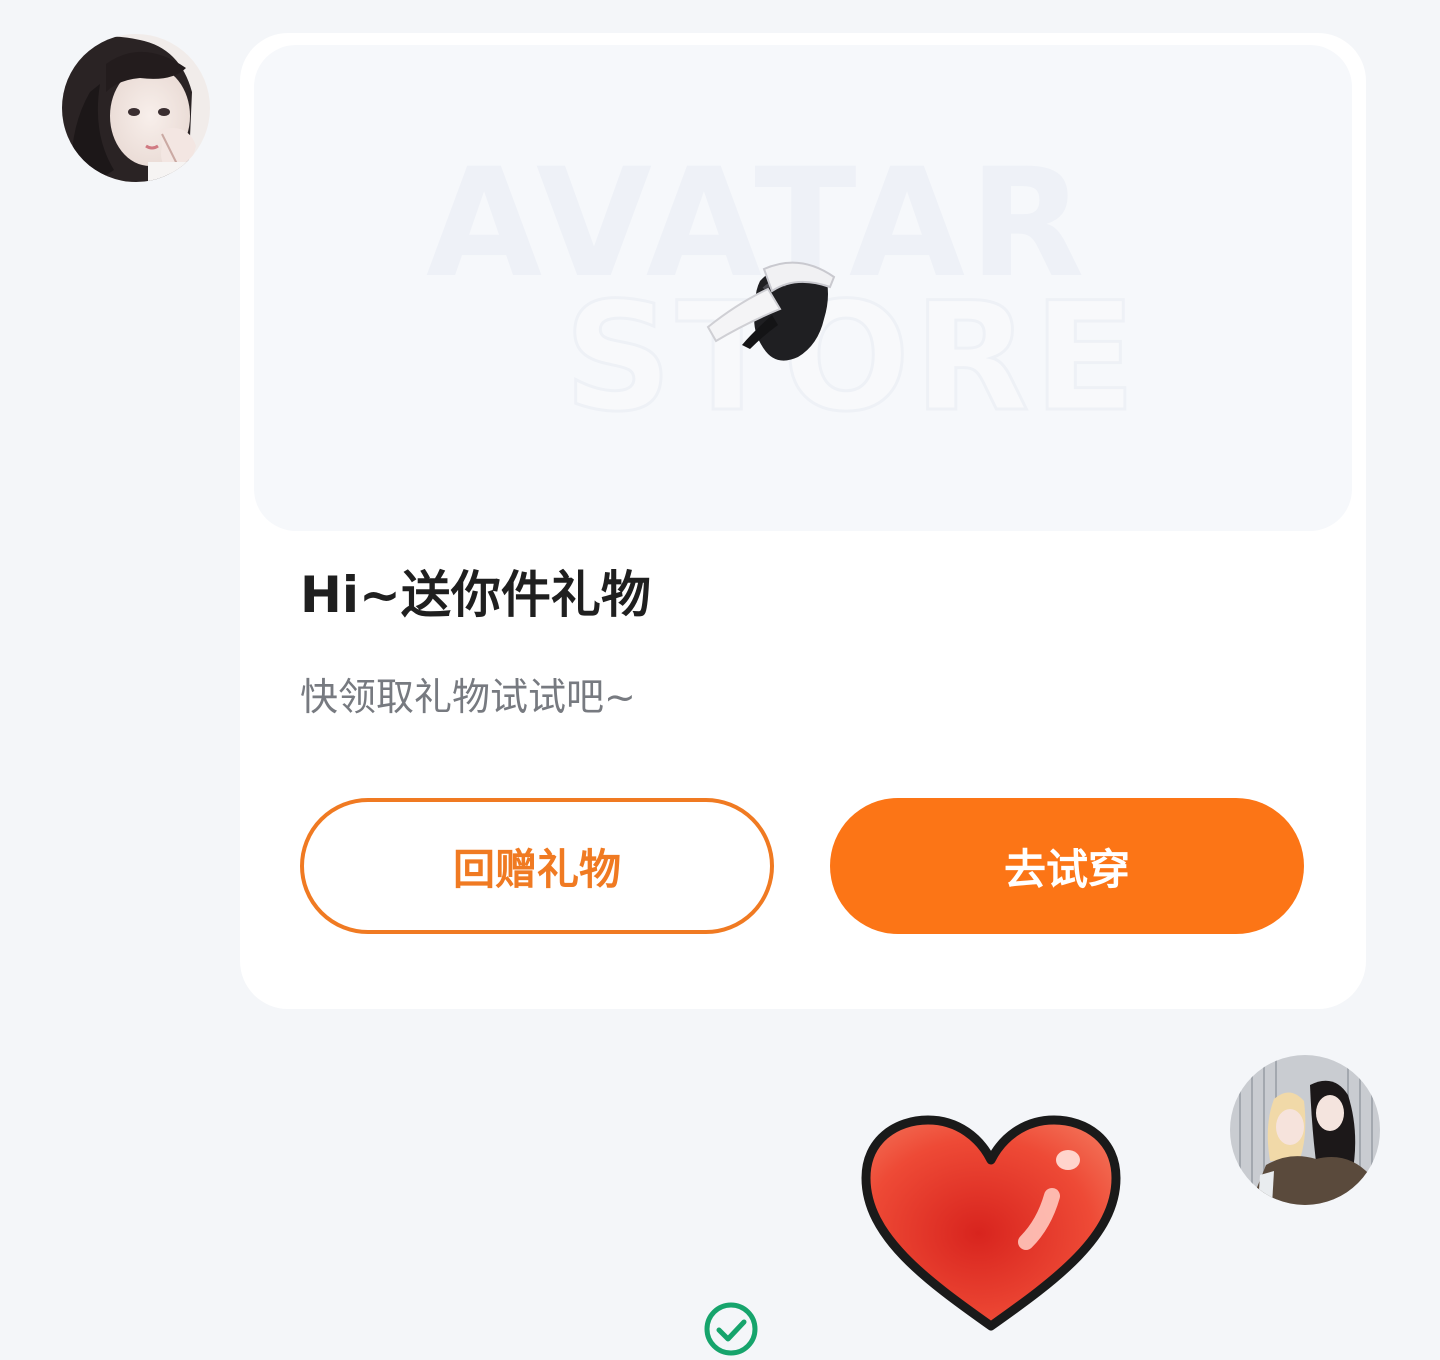 The image size is (1440, 1360). What do you see at coordinates (991, 1223) in the screenshot?
I see `red-heart-icon` at bounding box center [991, 1223].